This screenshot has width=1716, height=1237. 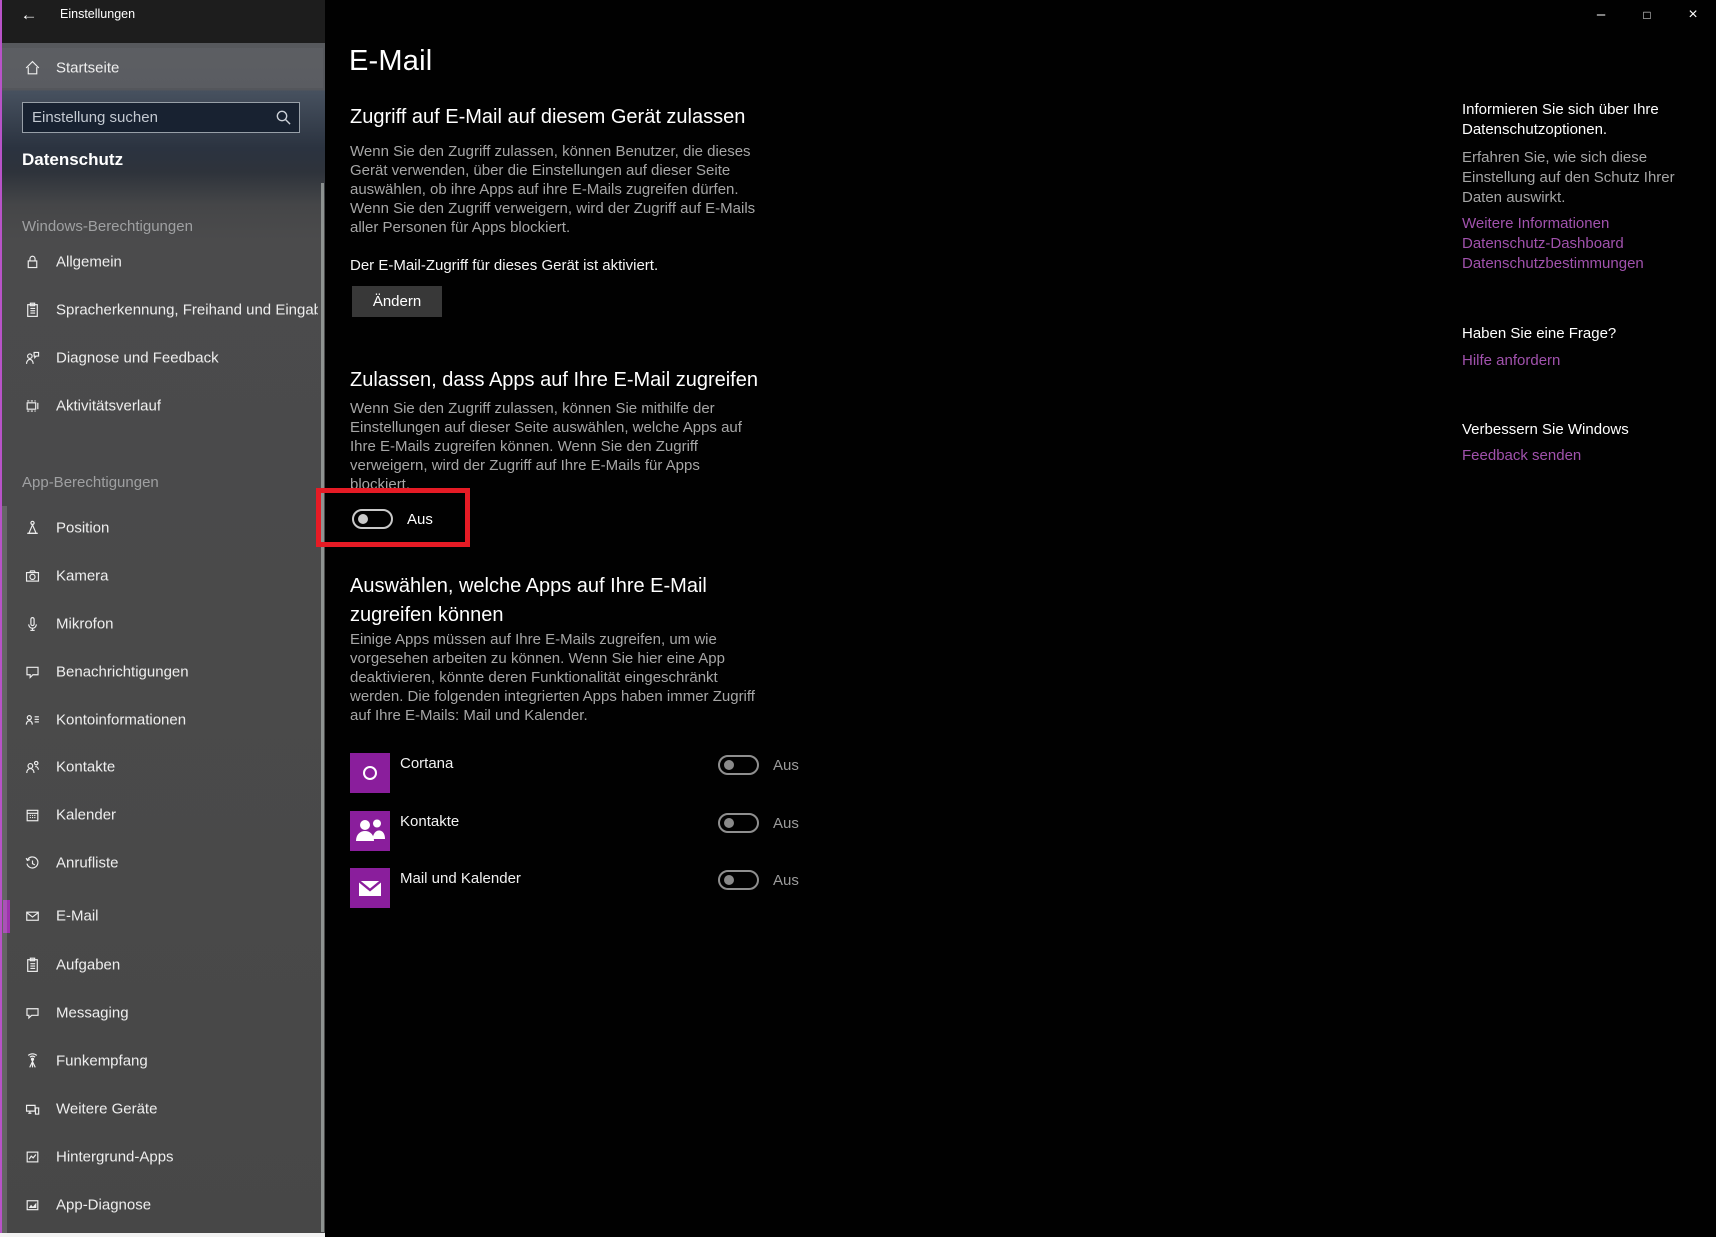 What do you see at coordinates (1588, 244) in the screenshot?
I see `link-datenschutz-dashboard: Datenschutz-Dashboard` at bounding box center [1588, 244].